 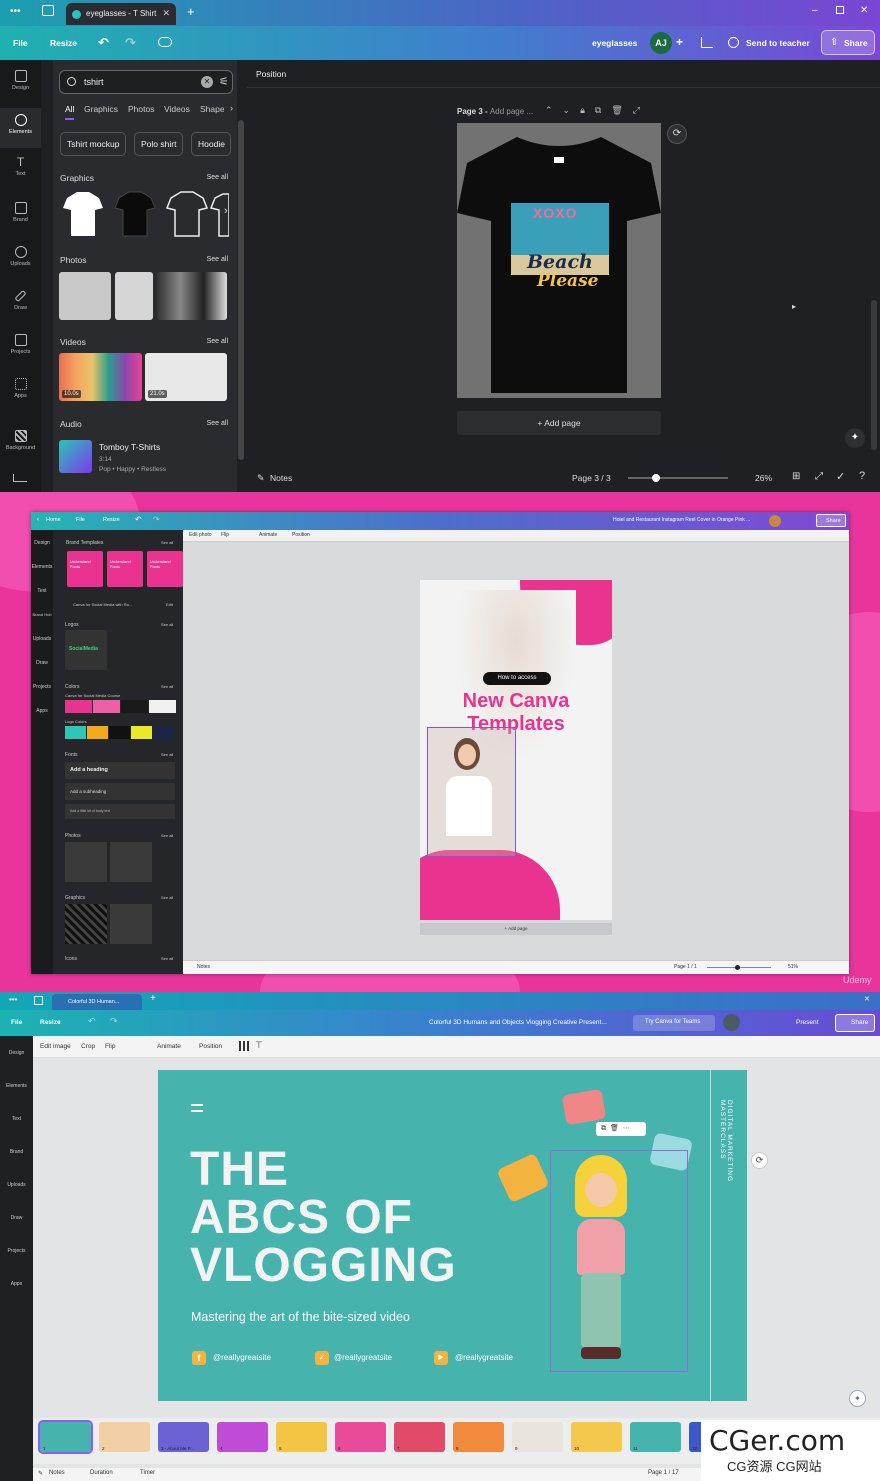 What do you see at coordinates (874, 375) in the screenshot?
I see `canvas-scrollbar` at bounding box center [874, 375].